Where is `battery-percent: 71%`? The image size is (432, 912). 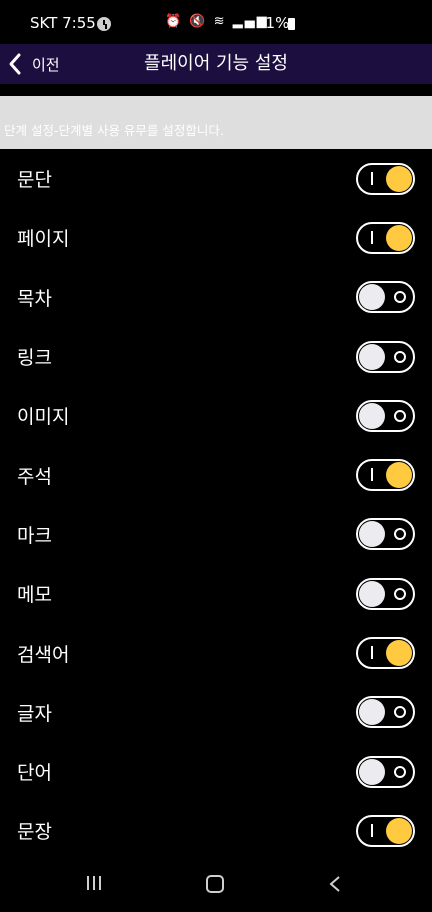 battery-percent: 71% is located at coordinates (273, 23).